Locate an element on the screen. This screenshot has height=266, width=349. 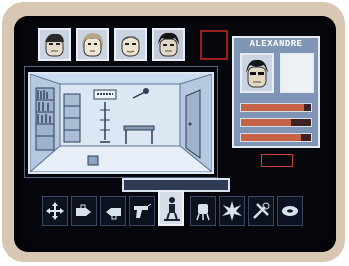
character-item-slot is located at coordinates (297, 73).